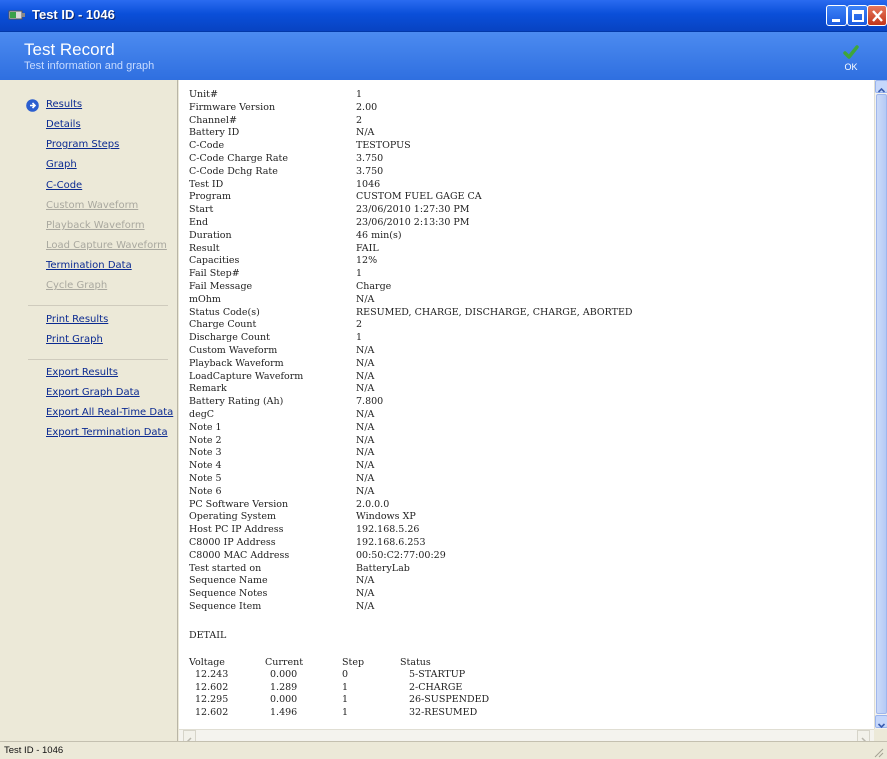 This screenshot has height=759, width=887. Describe the element at coordinates (61, 164) in the screenshot. I see `sidebar-item-graph: Graph` at that location.